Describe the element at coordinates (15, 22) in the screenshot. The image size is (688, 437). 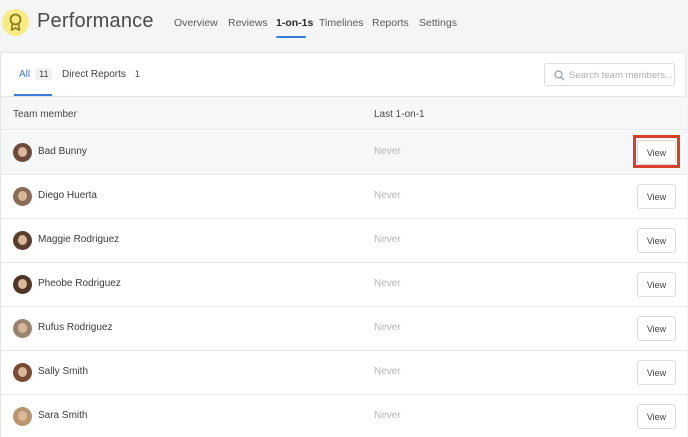
I see `award-icon` at that location.